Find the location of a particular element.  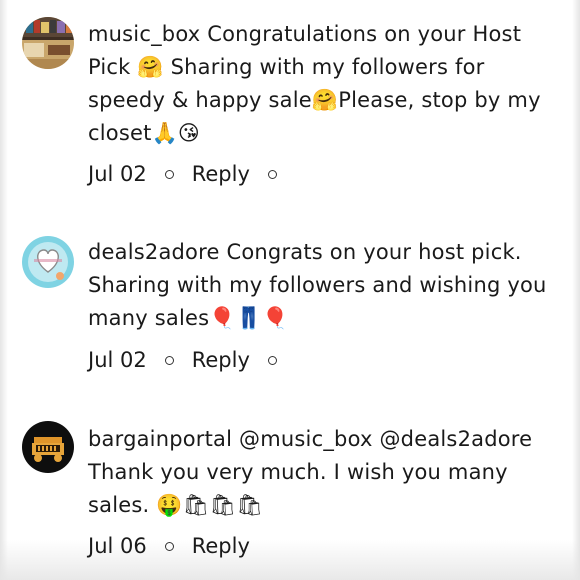

right-edge-shadow is located at coordinates (576, 290).